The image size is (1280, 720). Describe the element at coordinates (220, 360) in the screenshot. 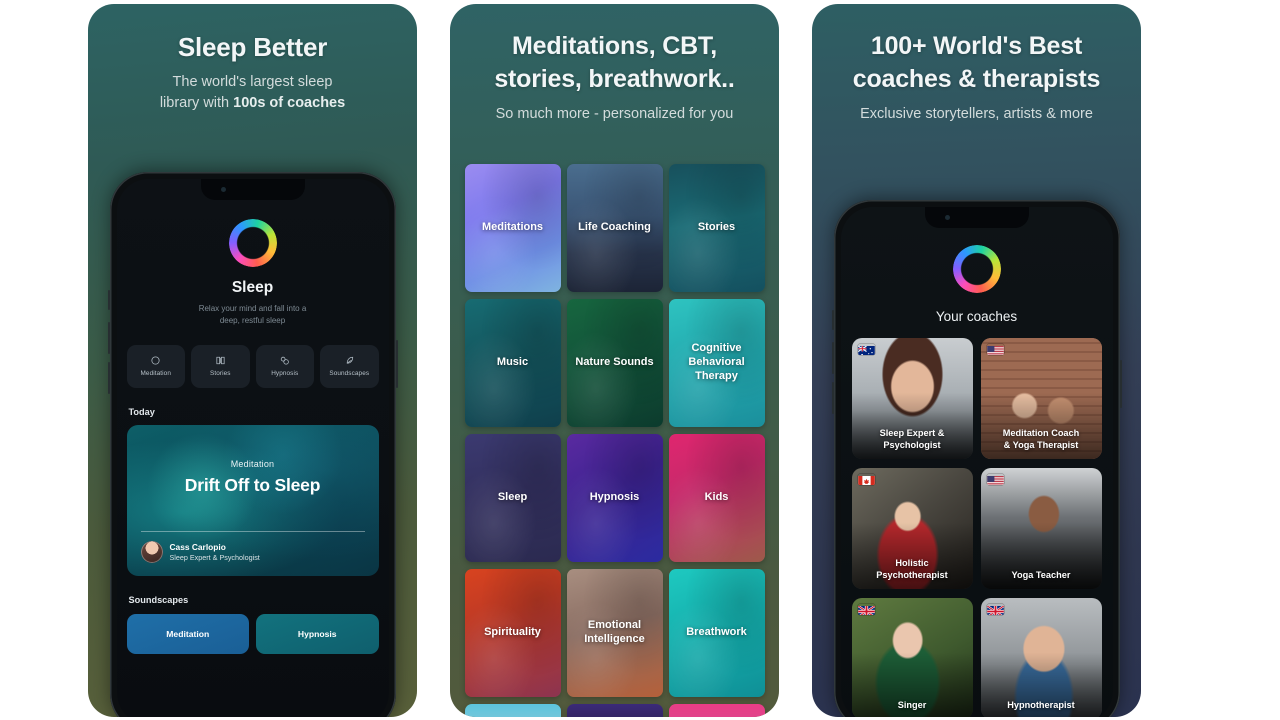

I see `book-icon` at that location.